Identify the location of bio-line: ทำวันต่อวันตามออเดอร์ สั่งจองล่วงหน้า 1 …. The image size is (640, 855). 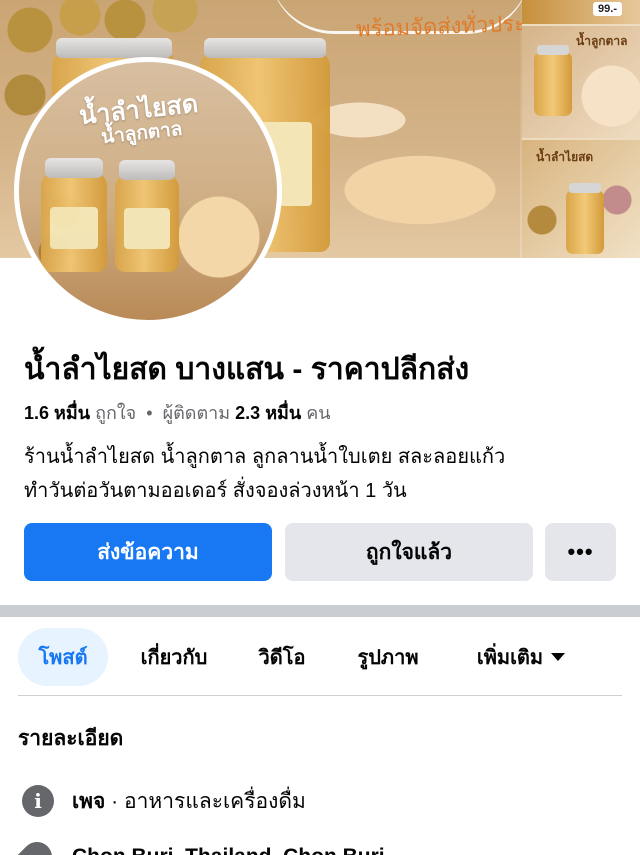
(215, 491).